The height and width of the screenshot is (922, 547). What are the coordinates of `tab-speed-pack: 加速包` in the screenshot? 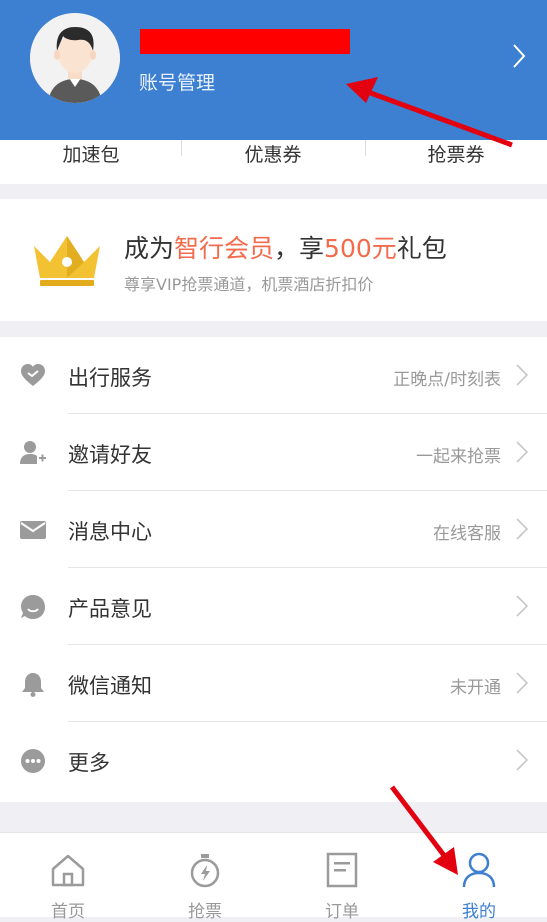 It's located at (91, 154).